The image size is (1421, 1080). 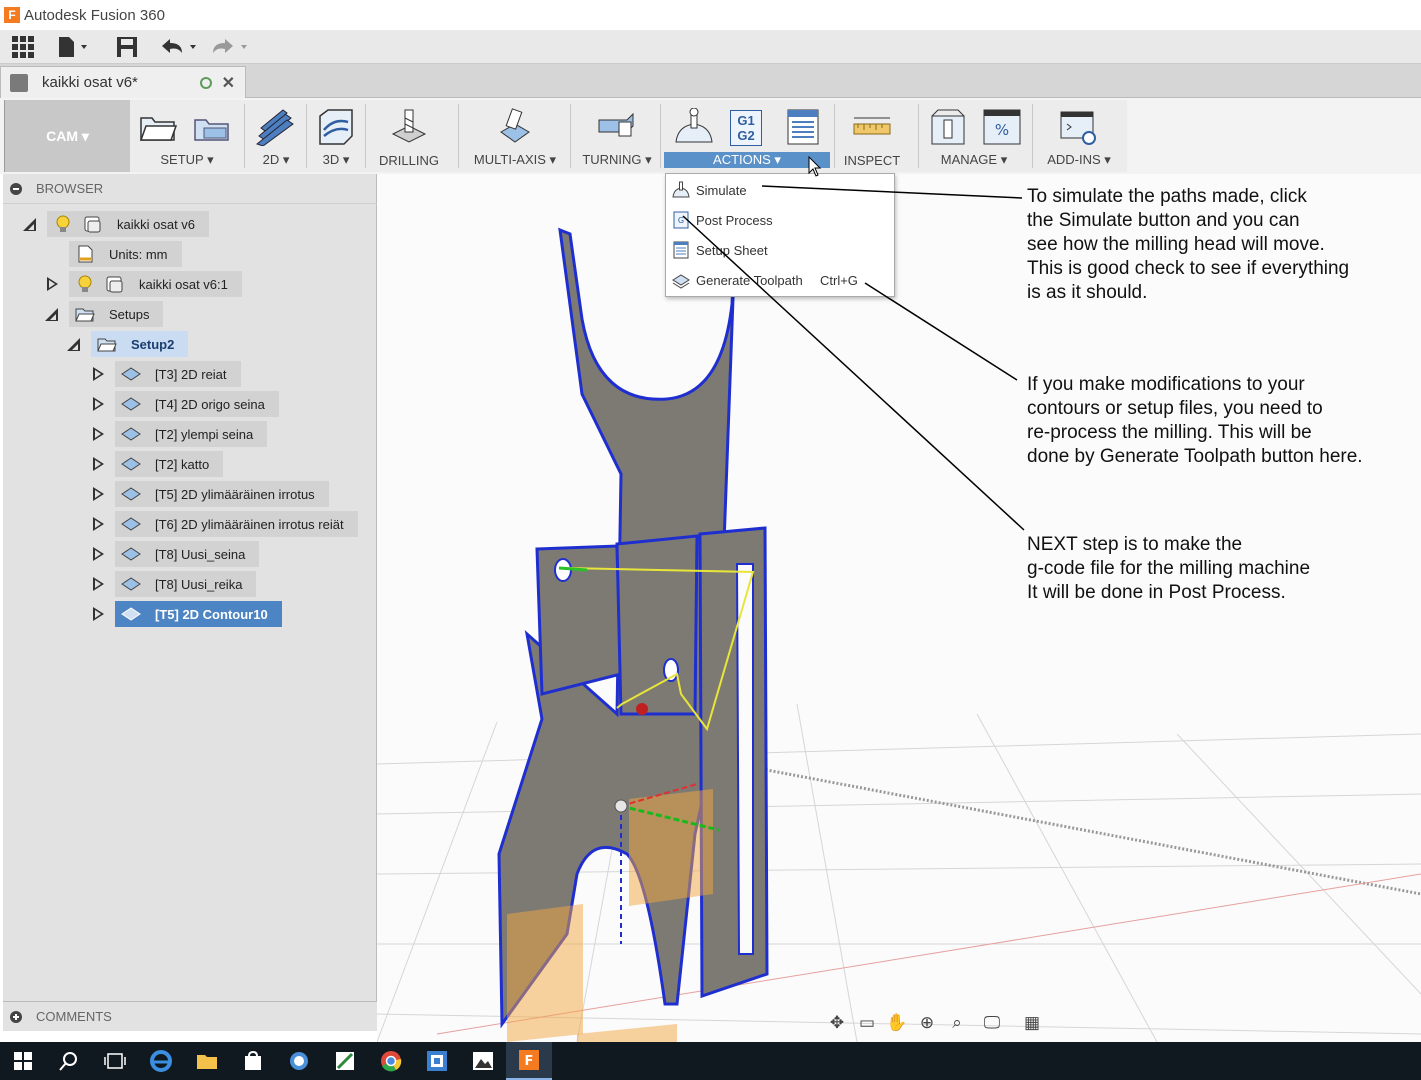 What do you see at coordinates (157, 464) in the screenshot?
I see `tree-node-operation: [T2] katto` at bounding box center [157, 464].